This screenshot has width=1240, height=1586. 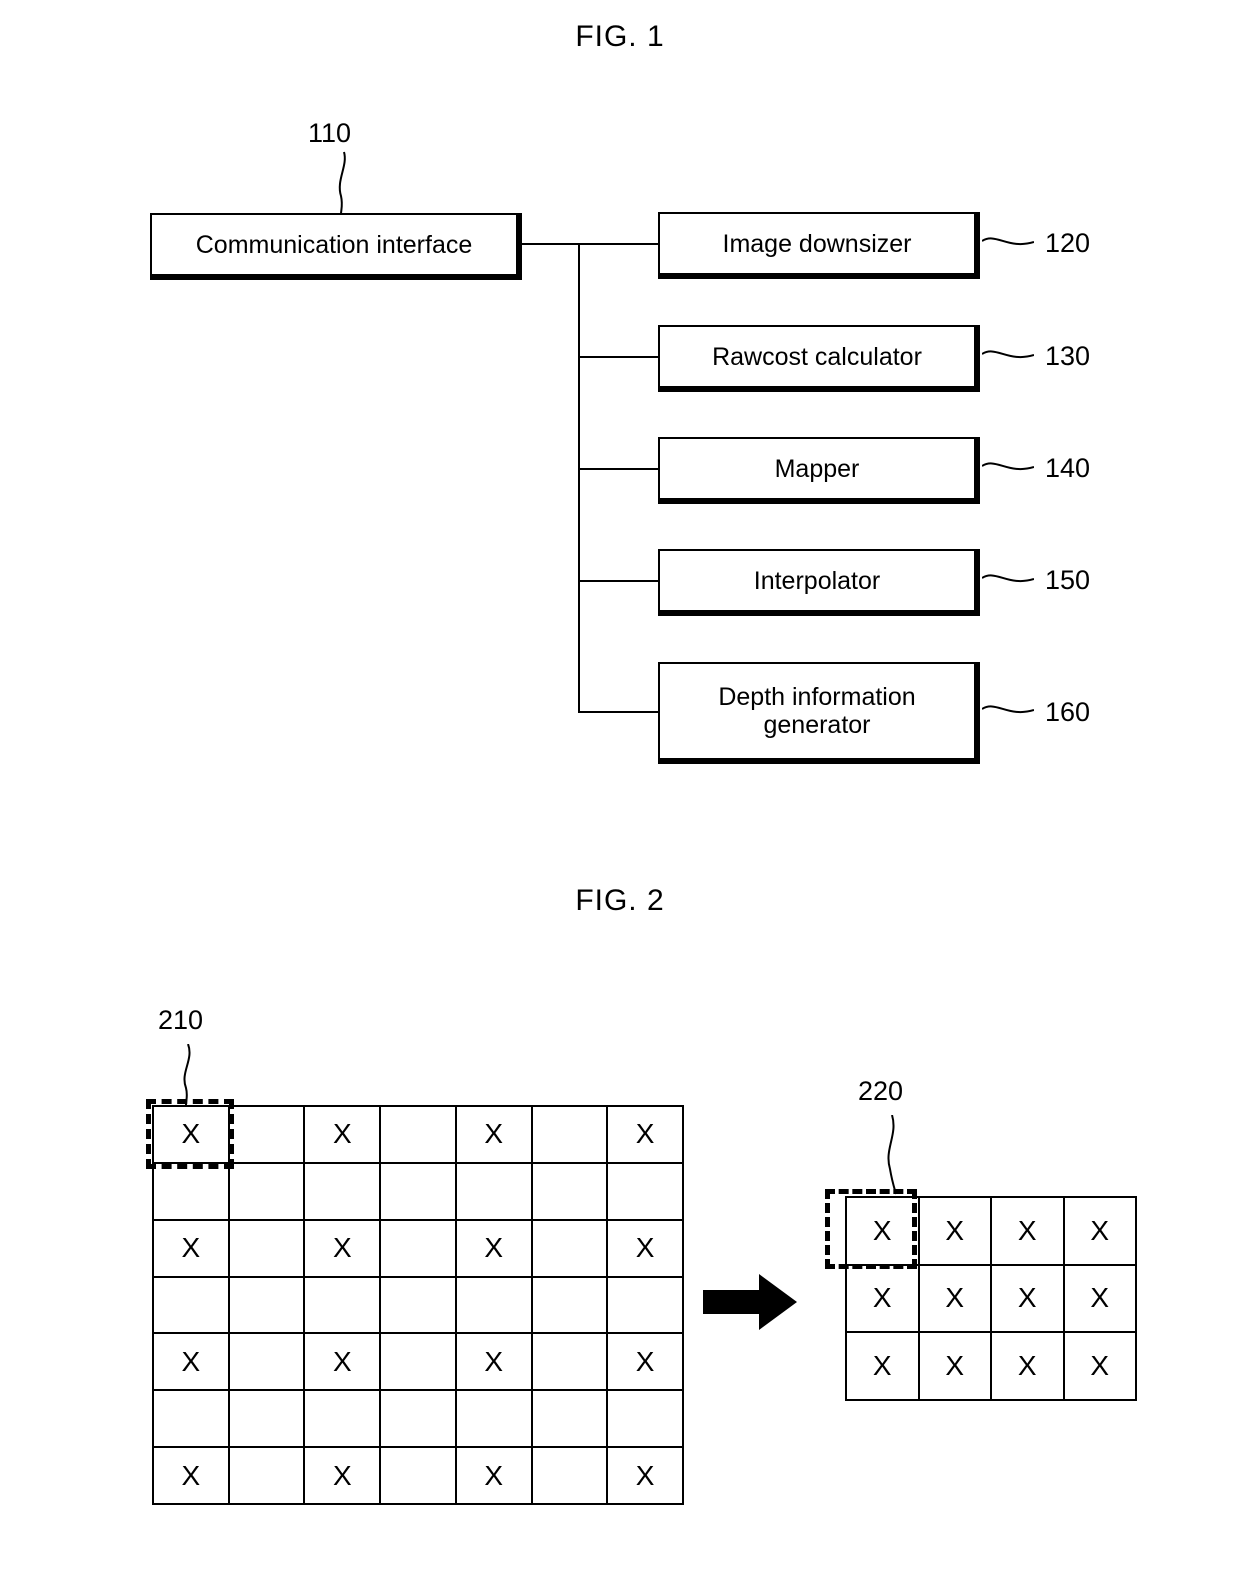 What do you see at coordinates (817, 725) in the screenshot?
I see `block-depth-information-generator-label-line2: generator` at bounding box center [817, 725].